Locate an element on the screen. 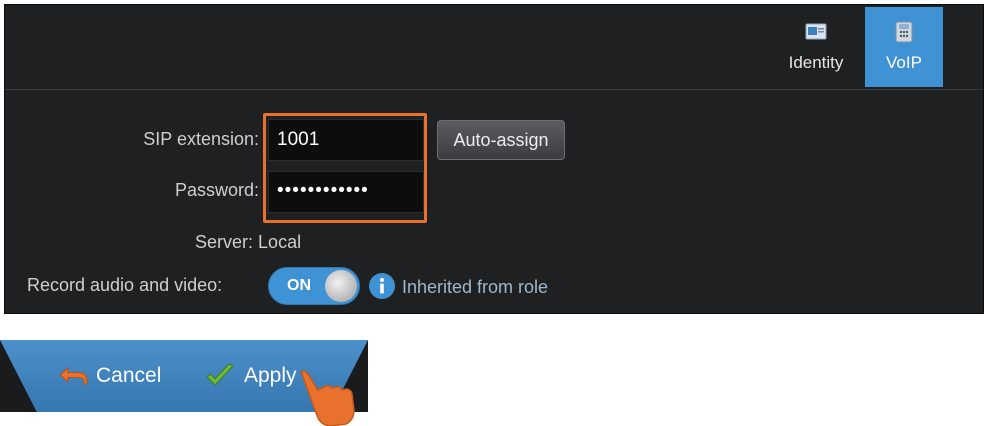  server-value: Local is located at coordinates (280, 242).